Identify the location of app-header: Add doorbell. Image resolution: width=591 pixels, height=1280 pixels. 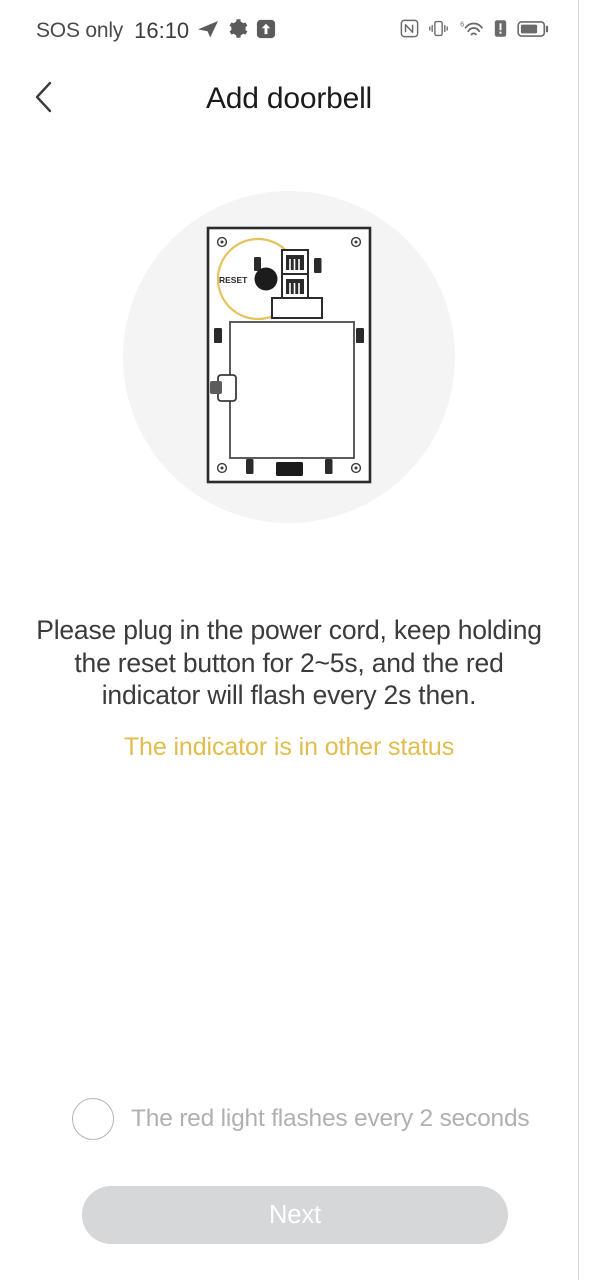
(289, 99).